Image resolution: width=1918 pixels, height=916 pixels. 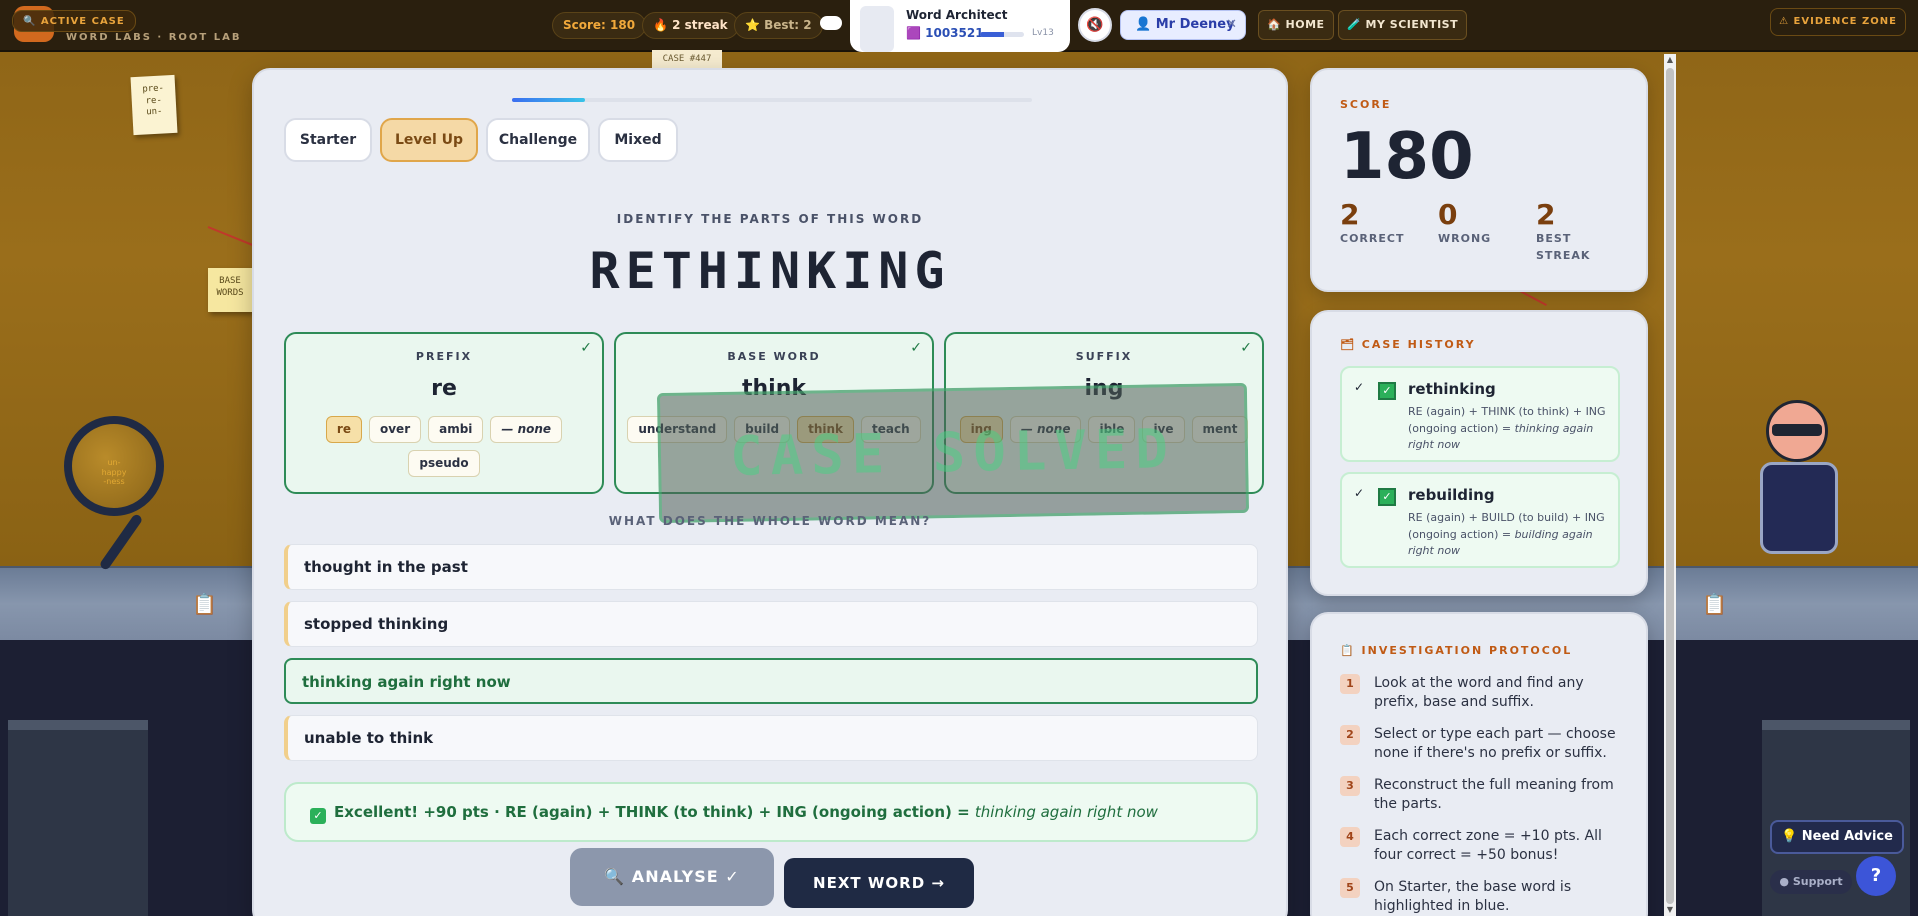 I want to click on prefix-options: re over ambi — none pseudo, so click(x=444, y=446).